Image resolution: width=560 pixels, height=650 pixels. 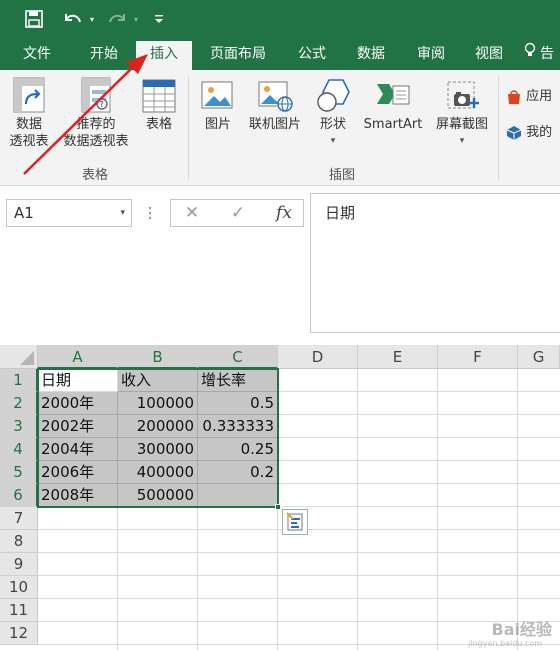 I want to click on annotation-arrow, so click(x=85, y=114).